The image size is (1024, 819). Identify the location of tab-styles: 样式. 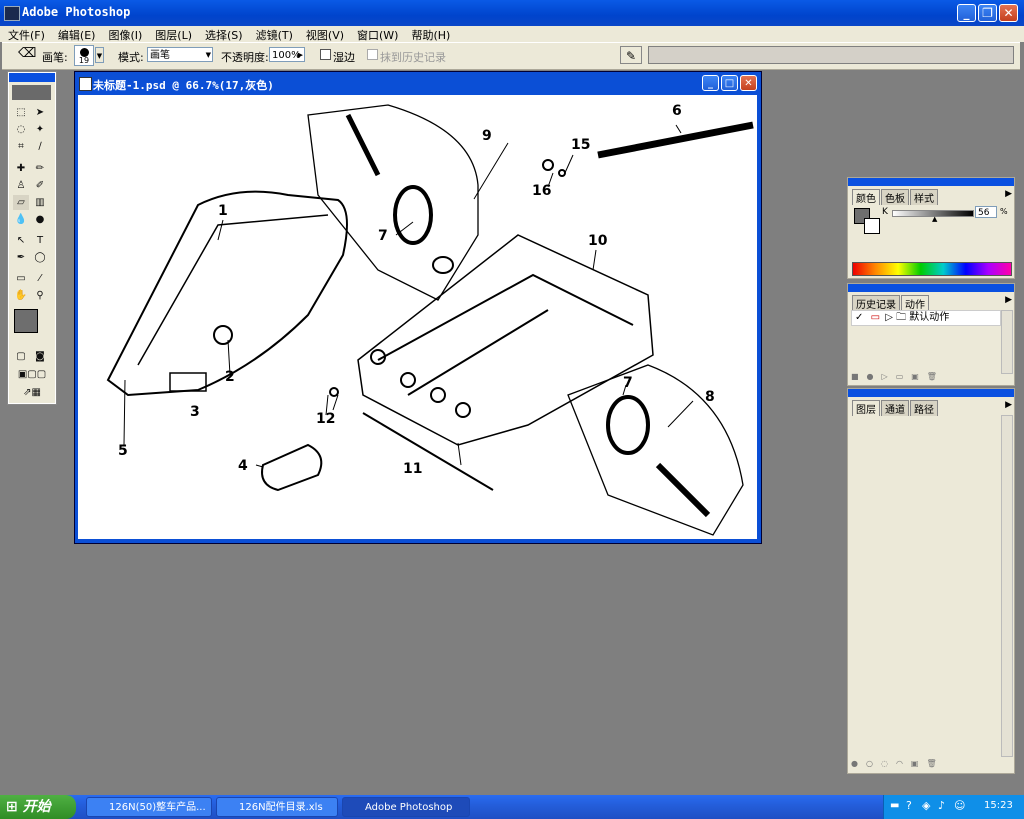
(924, 197).